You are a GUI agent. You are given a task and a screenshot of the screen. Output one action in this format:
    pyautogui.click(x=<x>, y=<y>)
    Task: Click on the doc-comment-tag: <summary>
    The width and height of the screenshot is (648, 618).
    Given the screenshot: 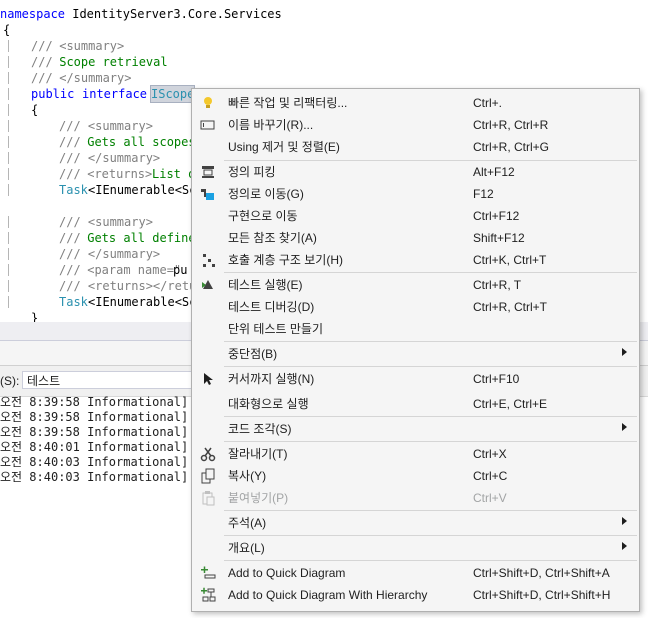 What is the action you would take?
    pyautogui.click(x=88, y=46)
    